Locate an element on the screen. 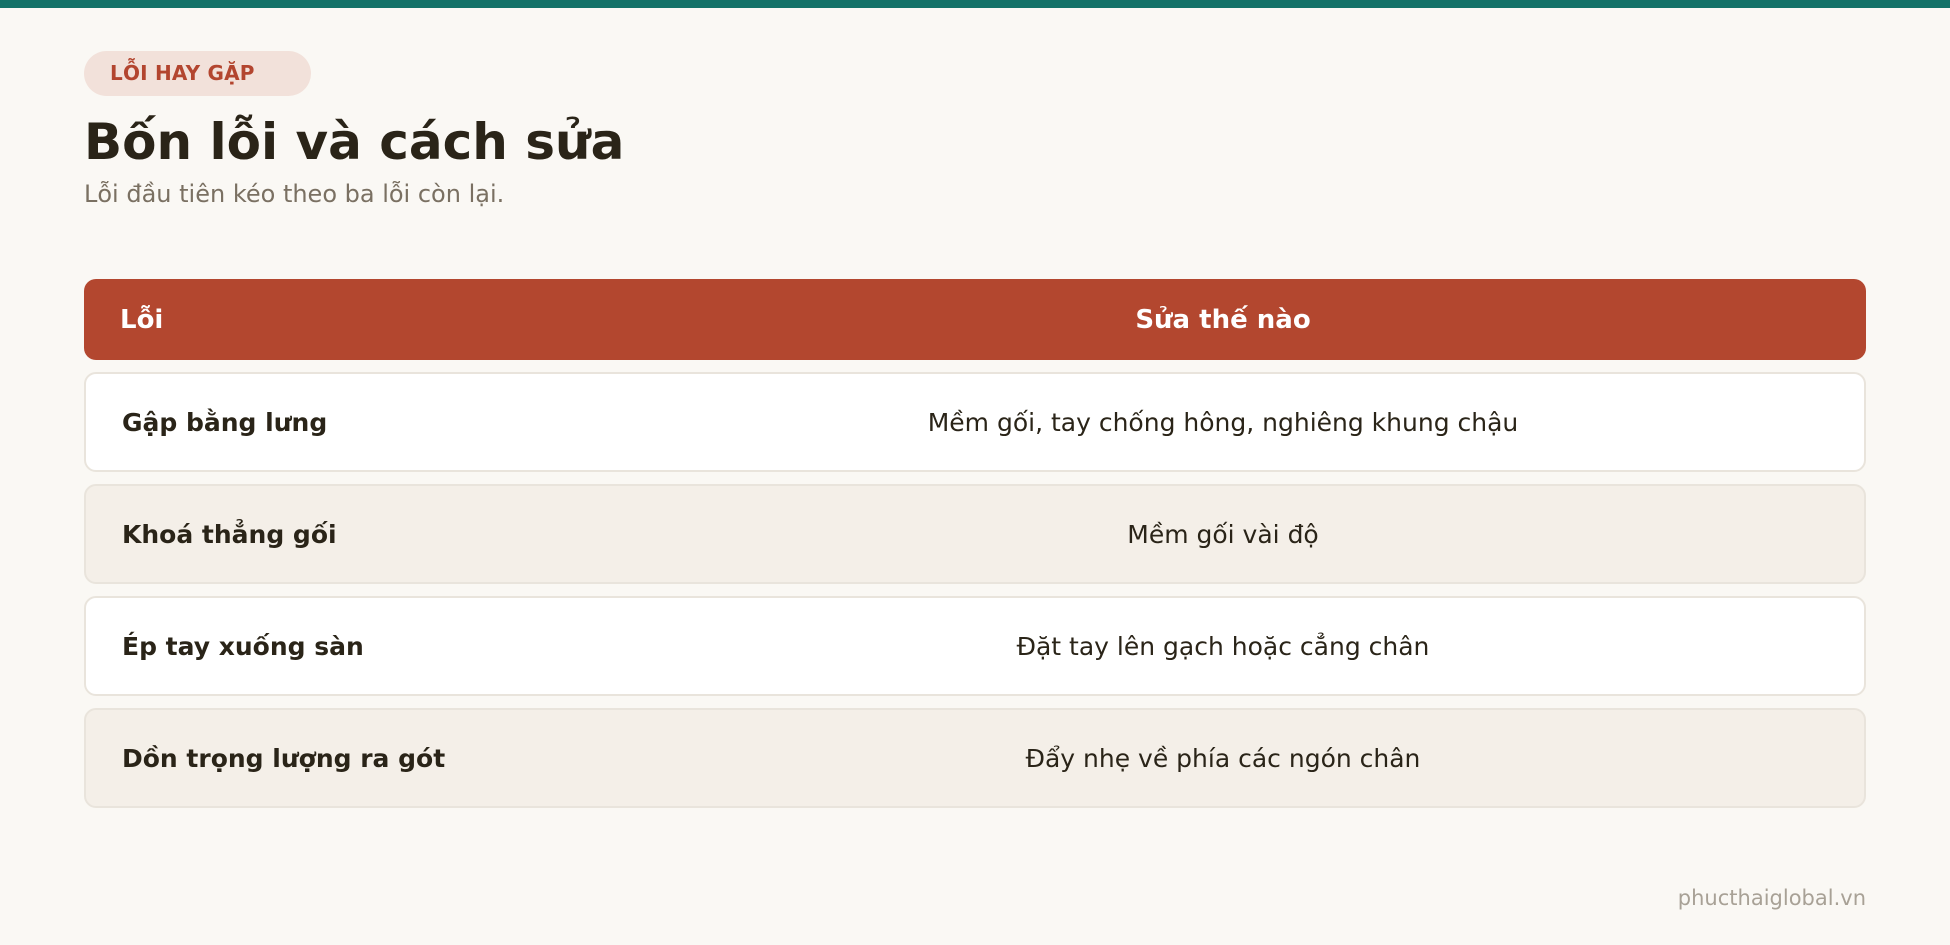 The image size is (1950, 945). footer-domain: phucthaiglobal.vn is located at coordinates (1771, 898).